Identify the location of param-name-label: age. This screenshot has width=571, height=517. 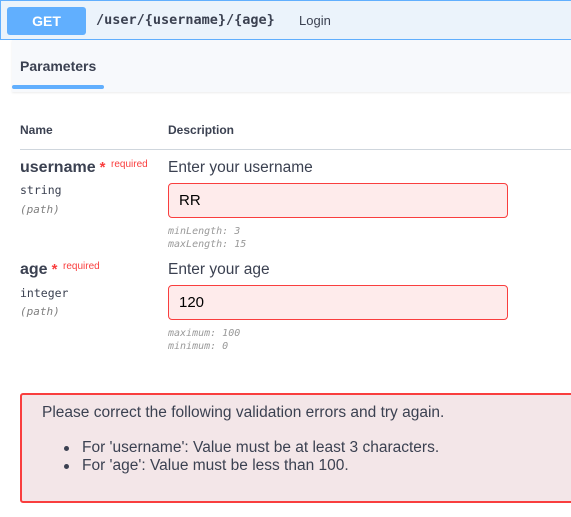
(34, 269).